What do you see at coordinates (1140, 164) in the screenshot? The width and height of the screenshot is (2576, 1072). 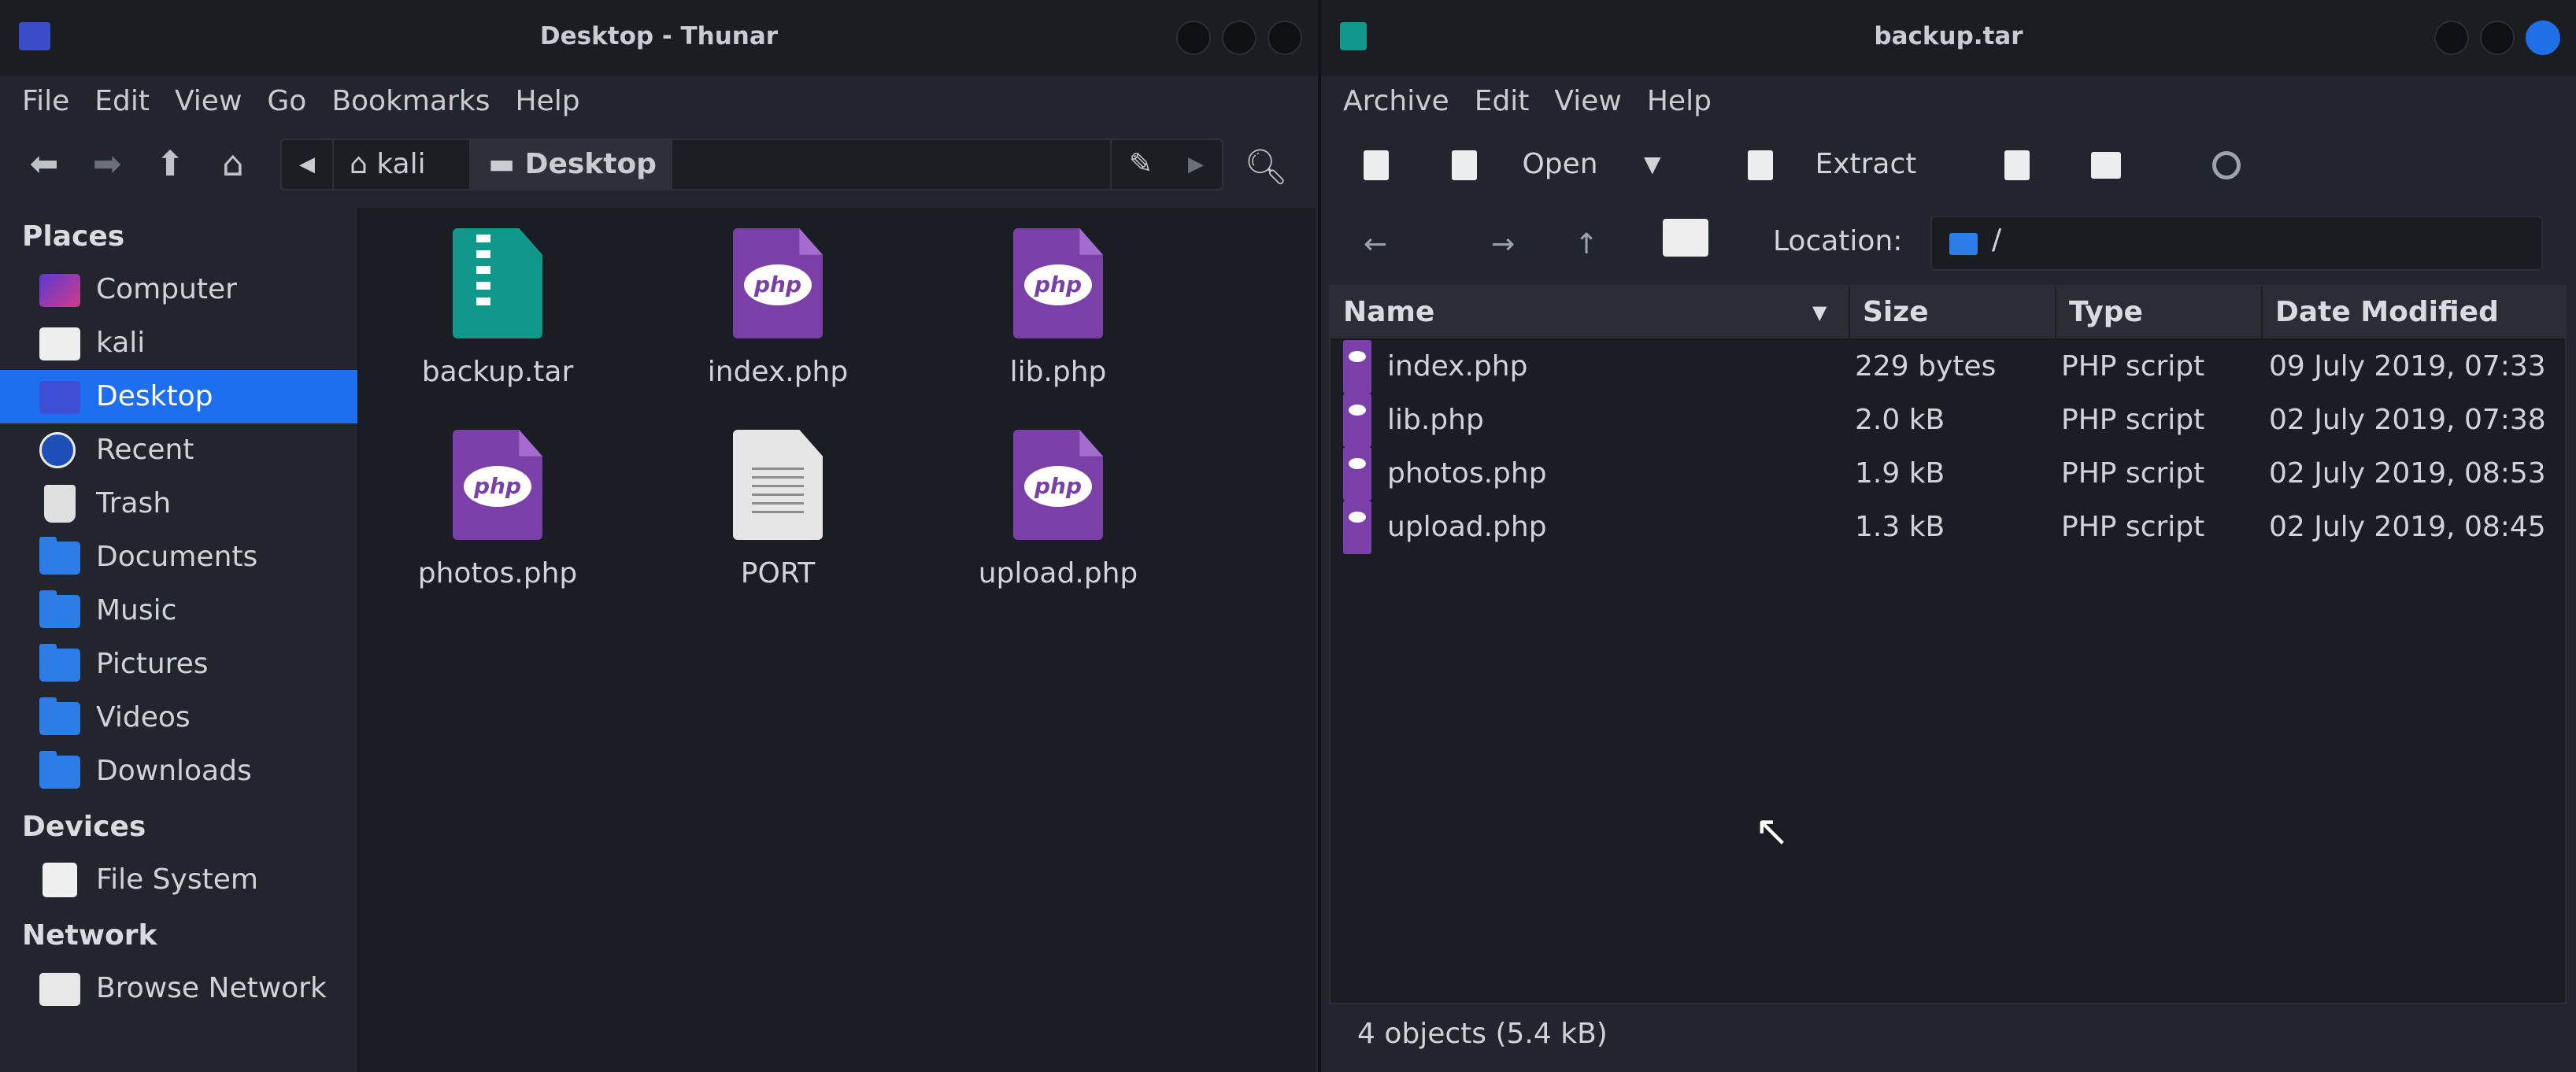 I see `edit-location-pencil-icon: ✎` at bounding box center [1140, 164].